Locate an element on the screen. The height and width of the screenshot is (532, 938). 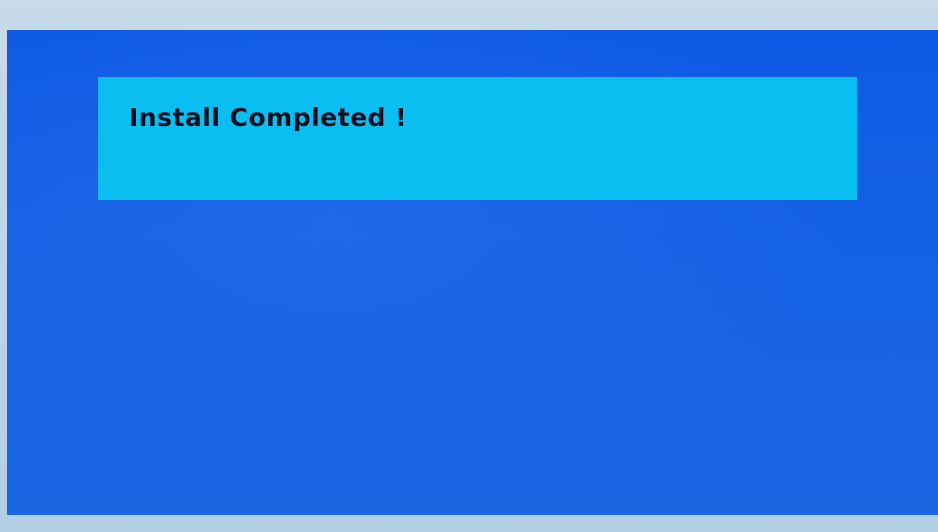
install-status-message: Install Completed ! is located at coordinates (268, 117).